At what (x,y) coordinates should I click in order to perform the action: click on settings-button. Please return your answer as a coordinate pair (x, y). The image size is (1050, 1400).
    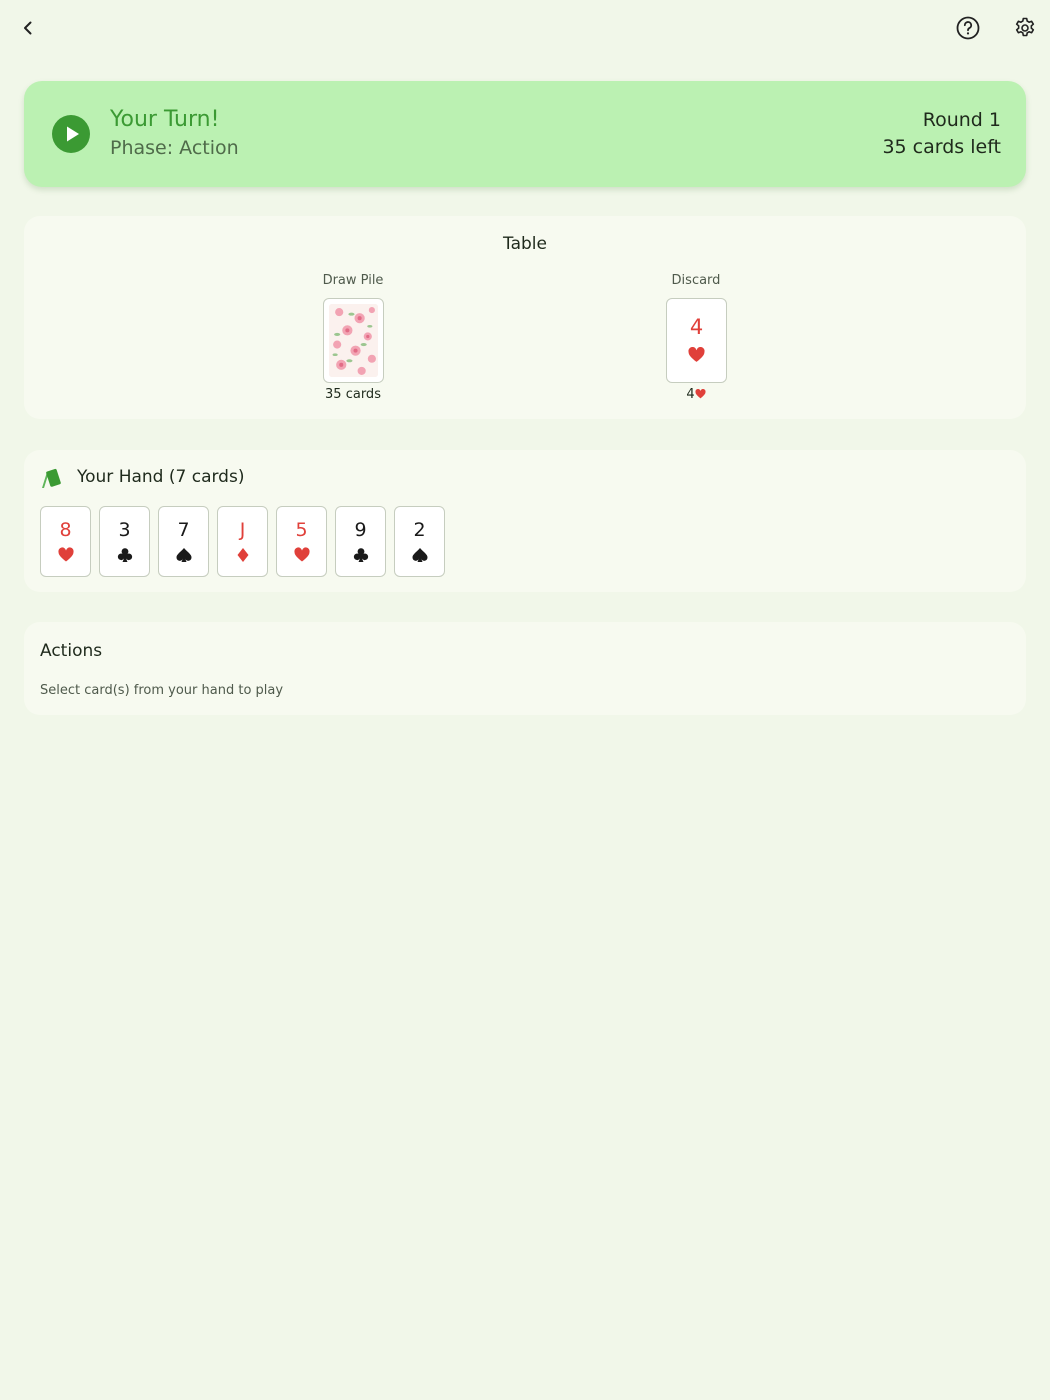
    Looking at the image, I should click on (1025, 28).